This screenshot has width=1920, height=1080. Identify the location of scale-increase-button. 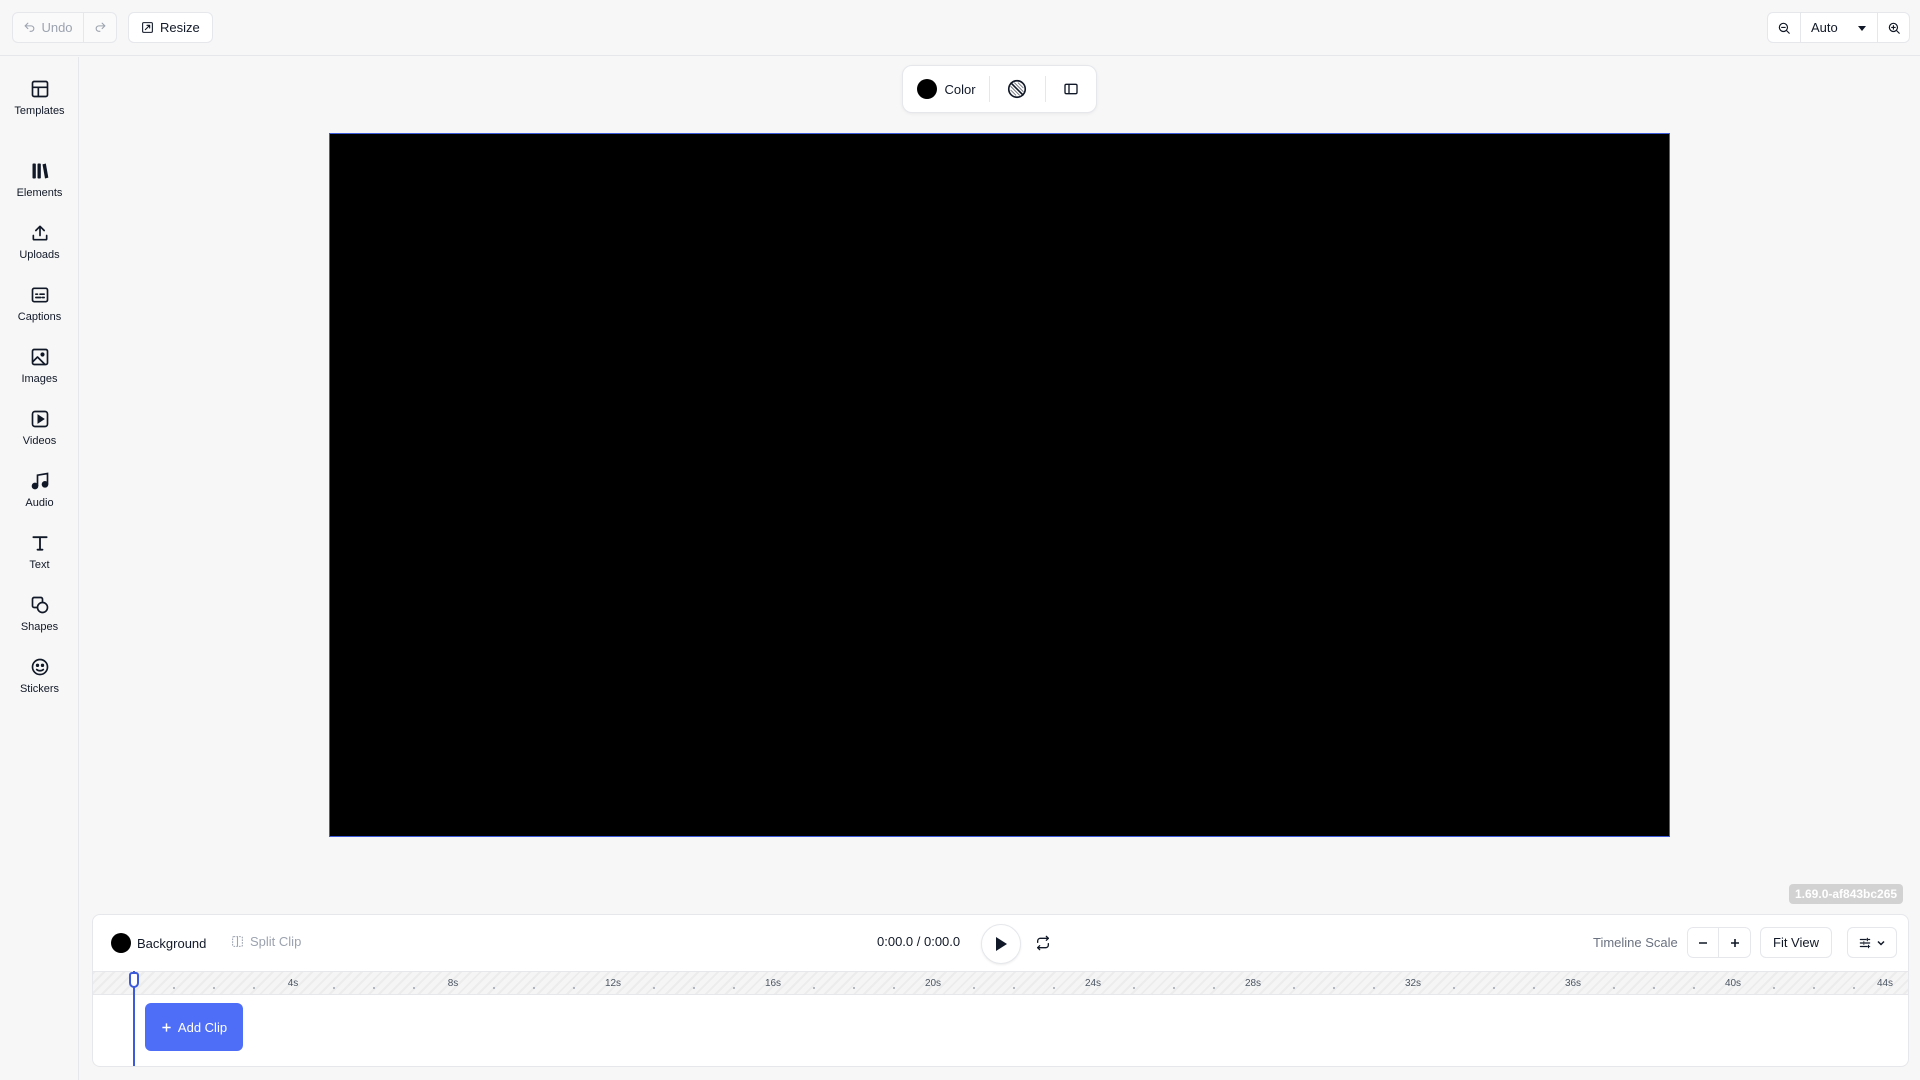
(1735, 942).